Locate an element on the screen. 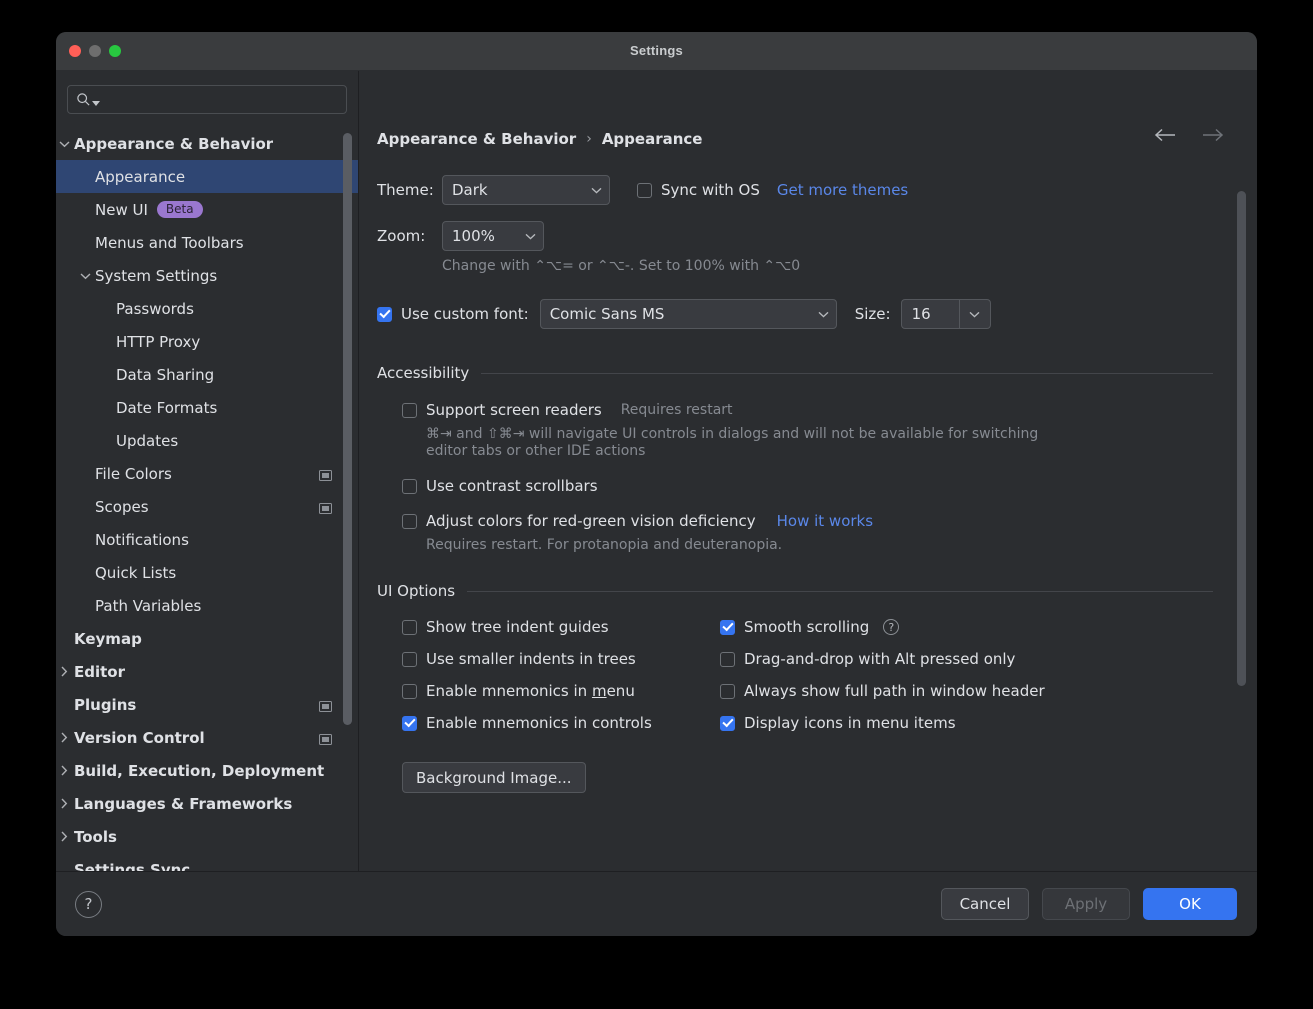 The width and height of the screenshot is (1313, 1009). sidebar-item-quick-lists: Quick Lists is located at coordinates (207, 572).